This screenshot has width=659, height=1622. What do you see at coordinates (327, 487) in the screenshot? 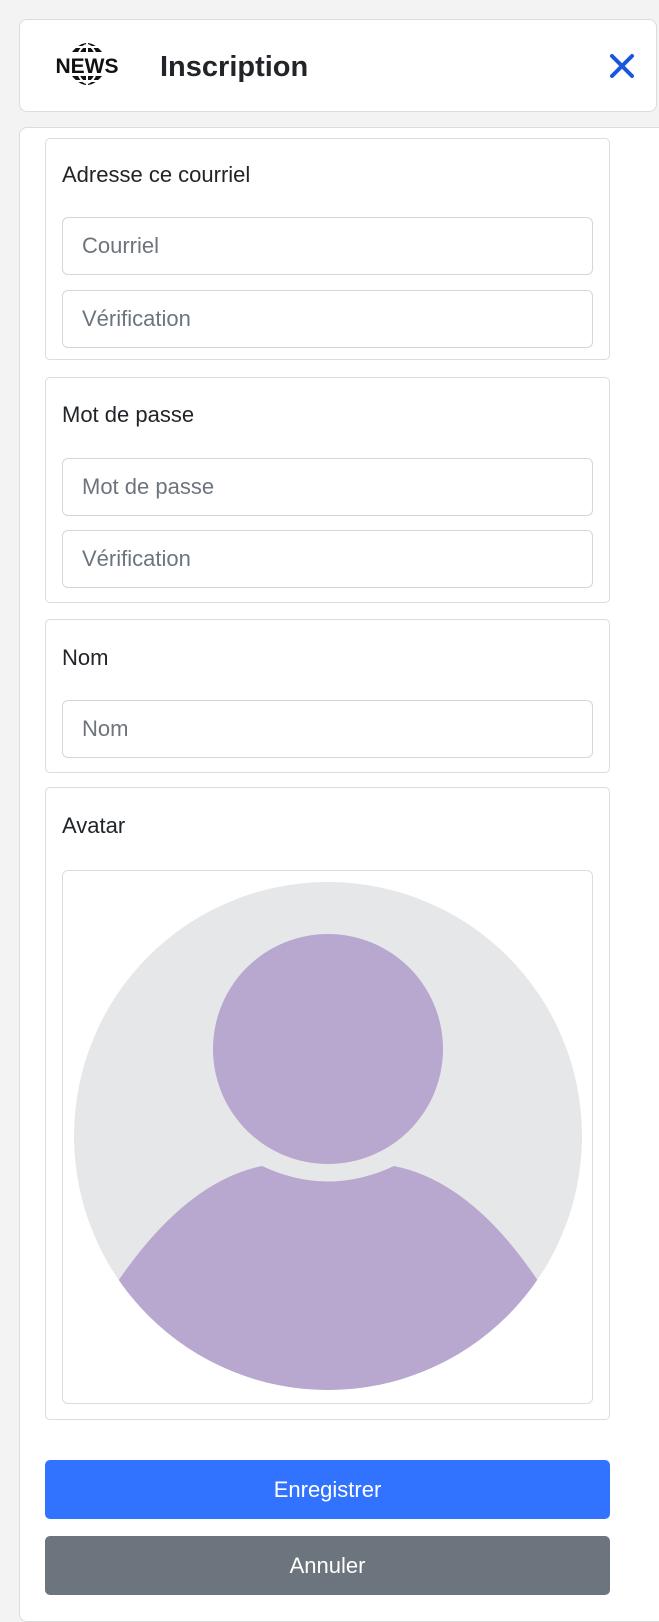
I see `password-field` at bounding box center [327, 487].